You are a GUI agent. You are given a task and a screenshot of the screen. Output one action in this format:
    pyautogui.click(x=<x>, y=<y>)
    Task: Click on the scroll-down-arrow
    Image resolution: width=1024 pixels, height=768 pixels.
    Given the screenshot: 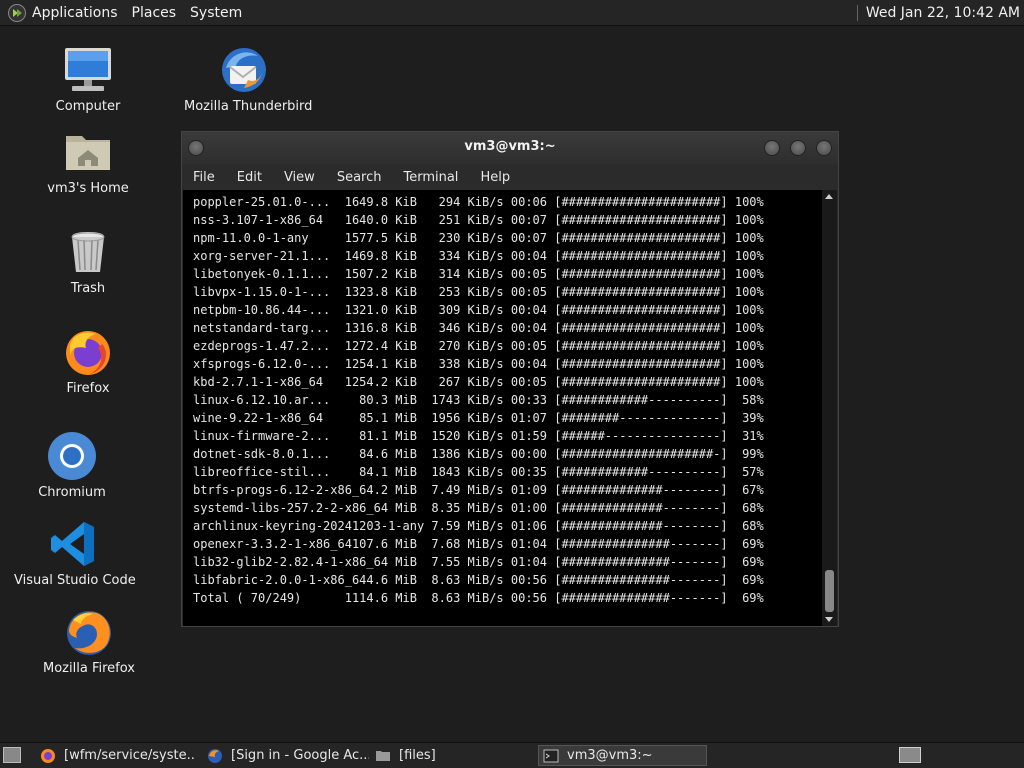 What is the action you would take?
    pyautogui.click(x=829, y=619)
    